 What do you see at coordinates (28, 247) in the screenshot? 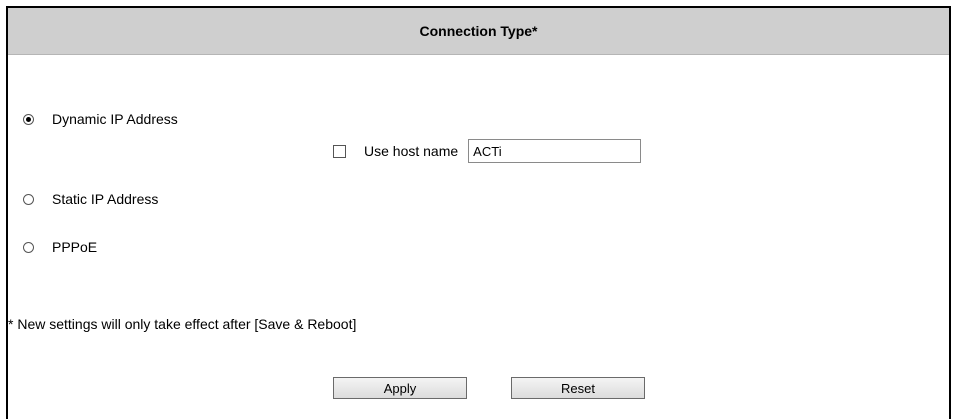
I see `pppoe-radio` at bounding box center [28, 247].